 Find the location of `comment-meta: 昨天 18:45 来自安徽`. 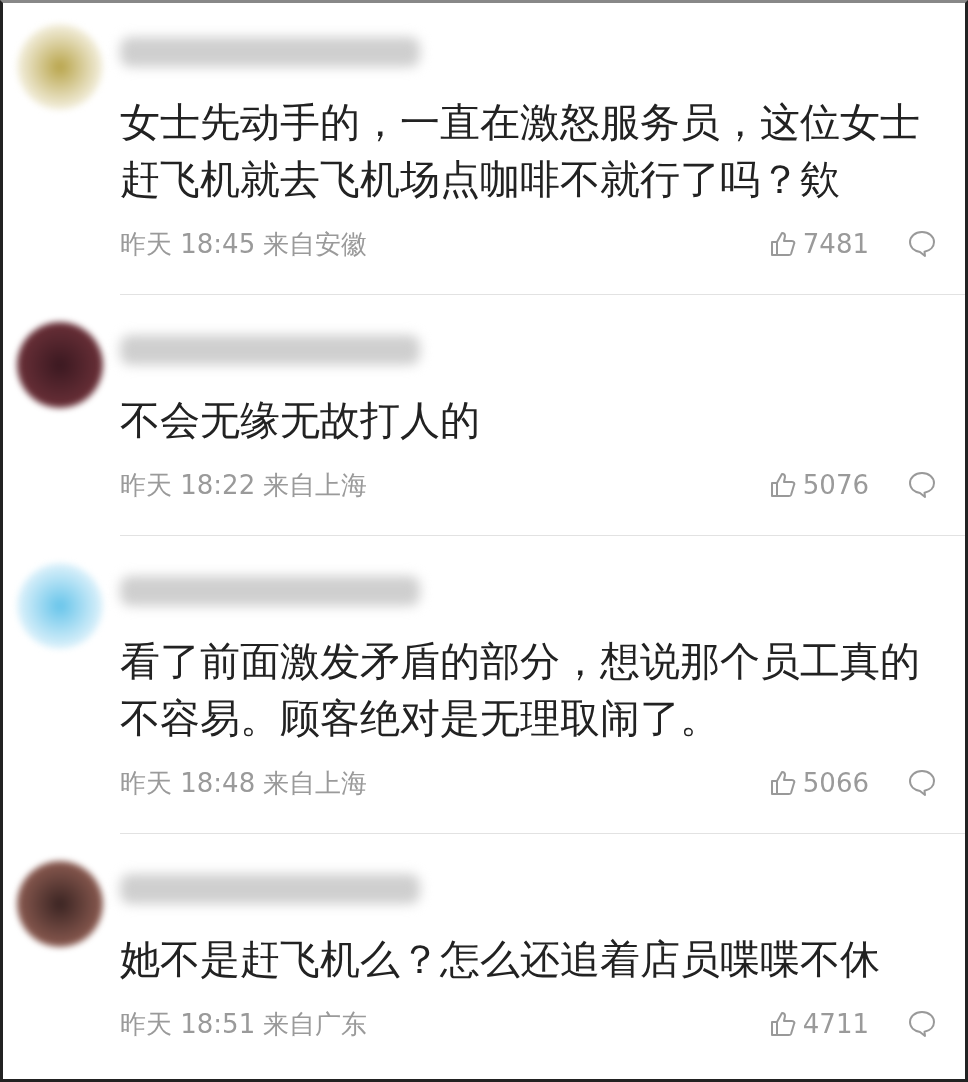

comment-meta: 昨天 18:45 来自安徽 is located at coordinates (244, 244).